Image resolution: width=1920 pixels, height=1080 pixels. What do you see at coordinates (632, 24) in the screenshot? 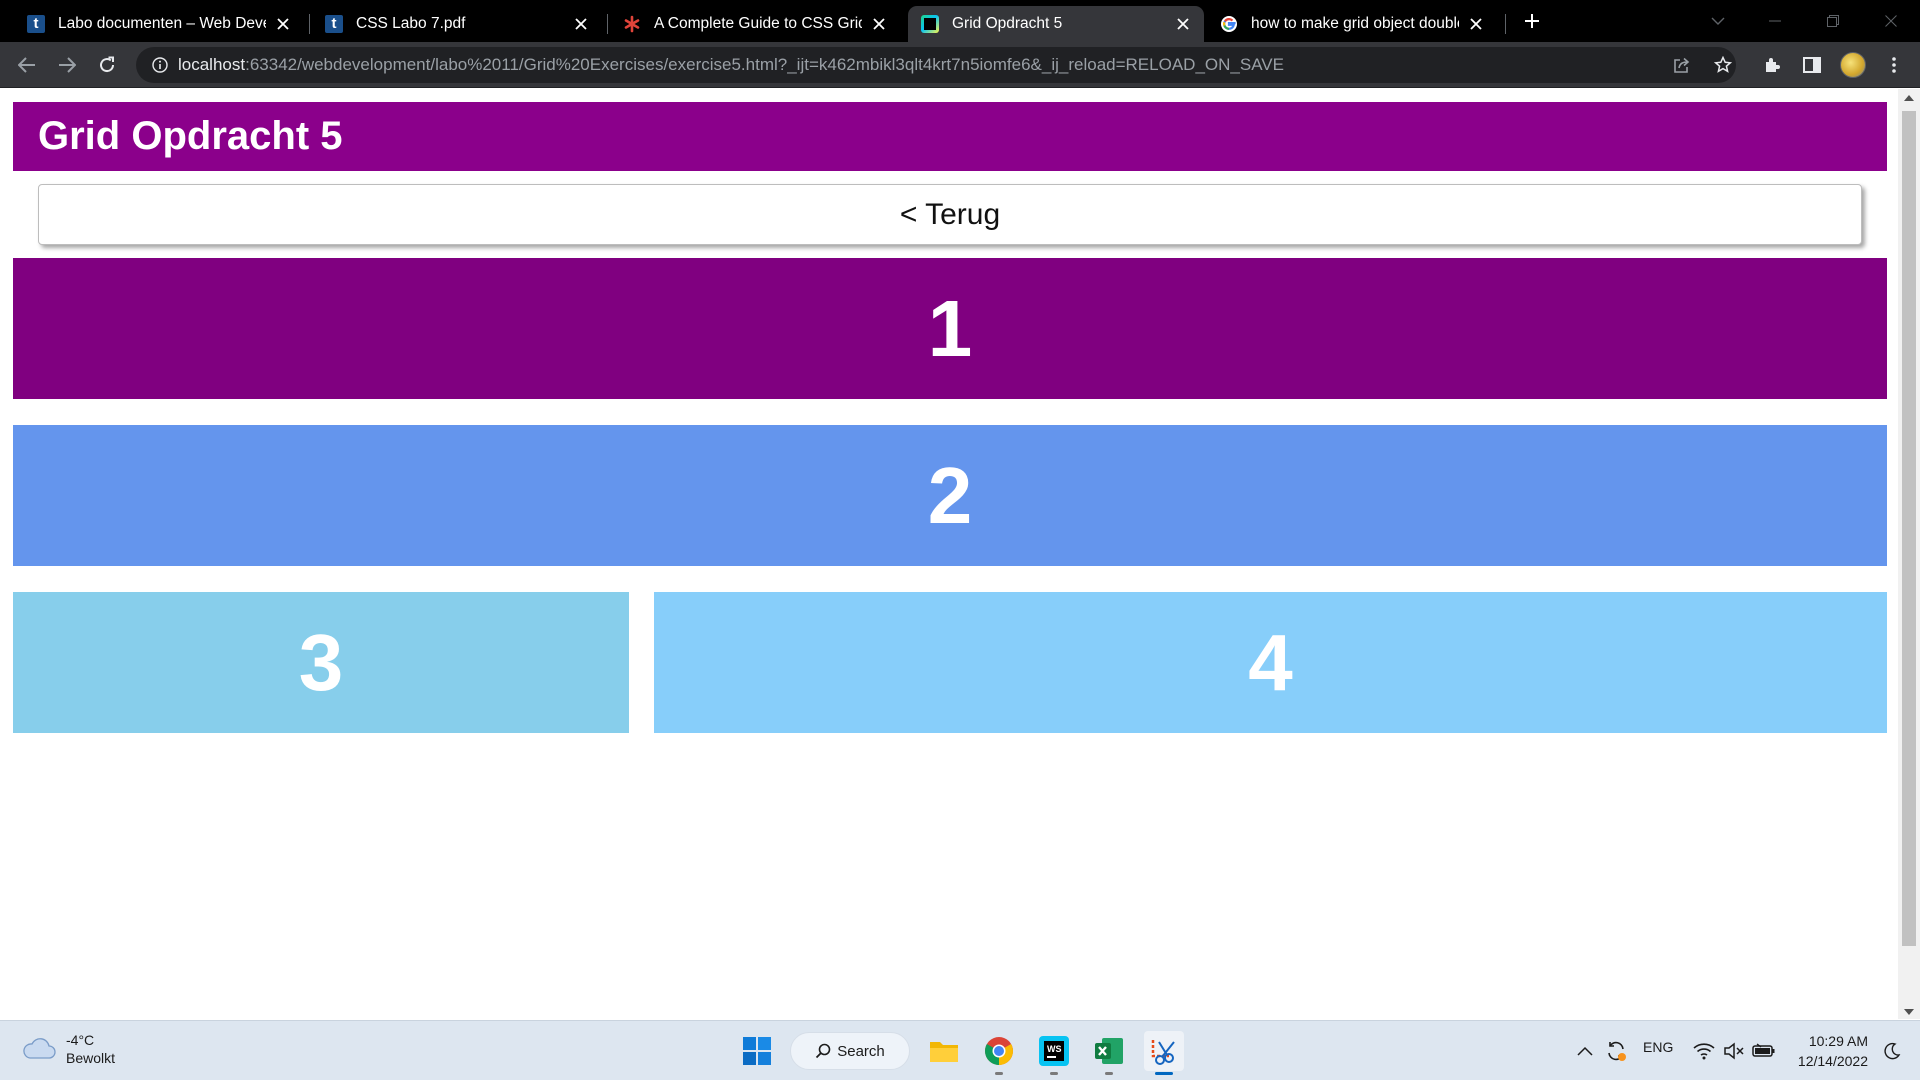
I see `asterisk-icon` at bounding box center [632, 24].